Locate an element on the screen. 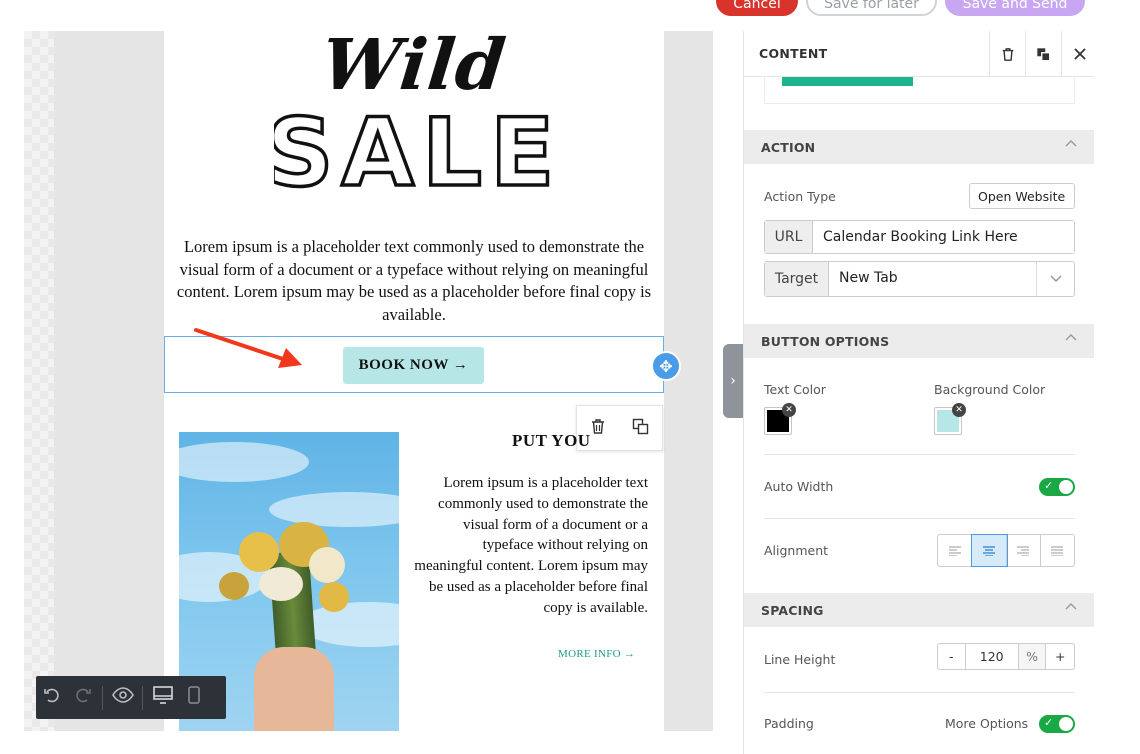 The width and height of the screenshot is (1140, 754). more-info-link: MORE INFO → is located at coordinates (596, 654).